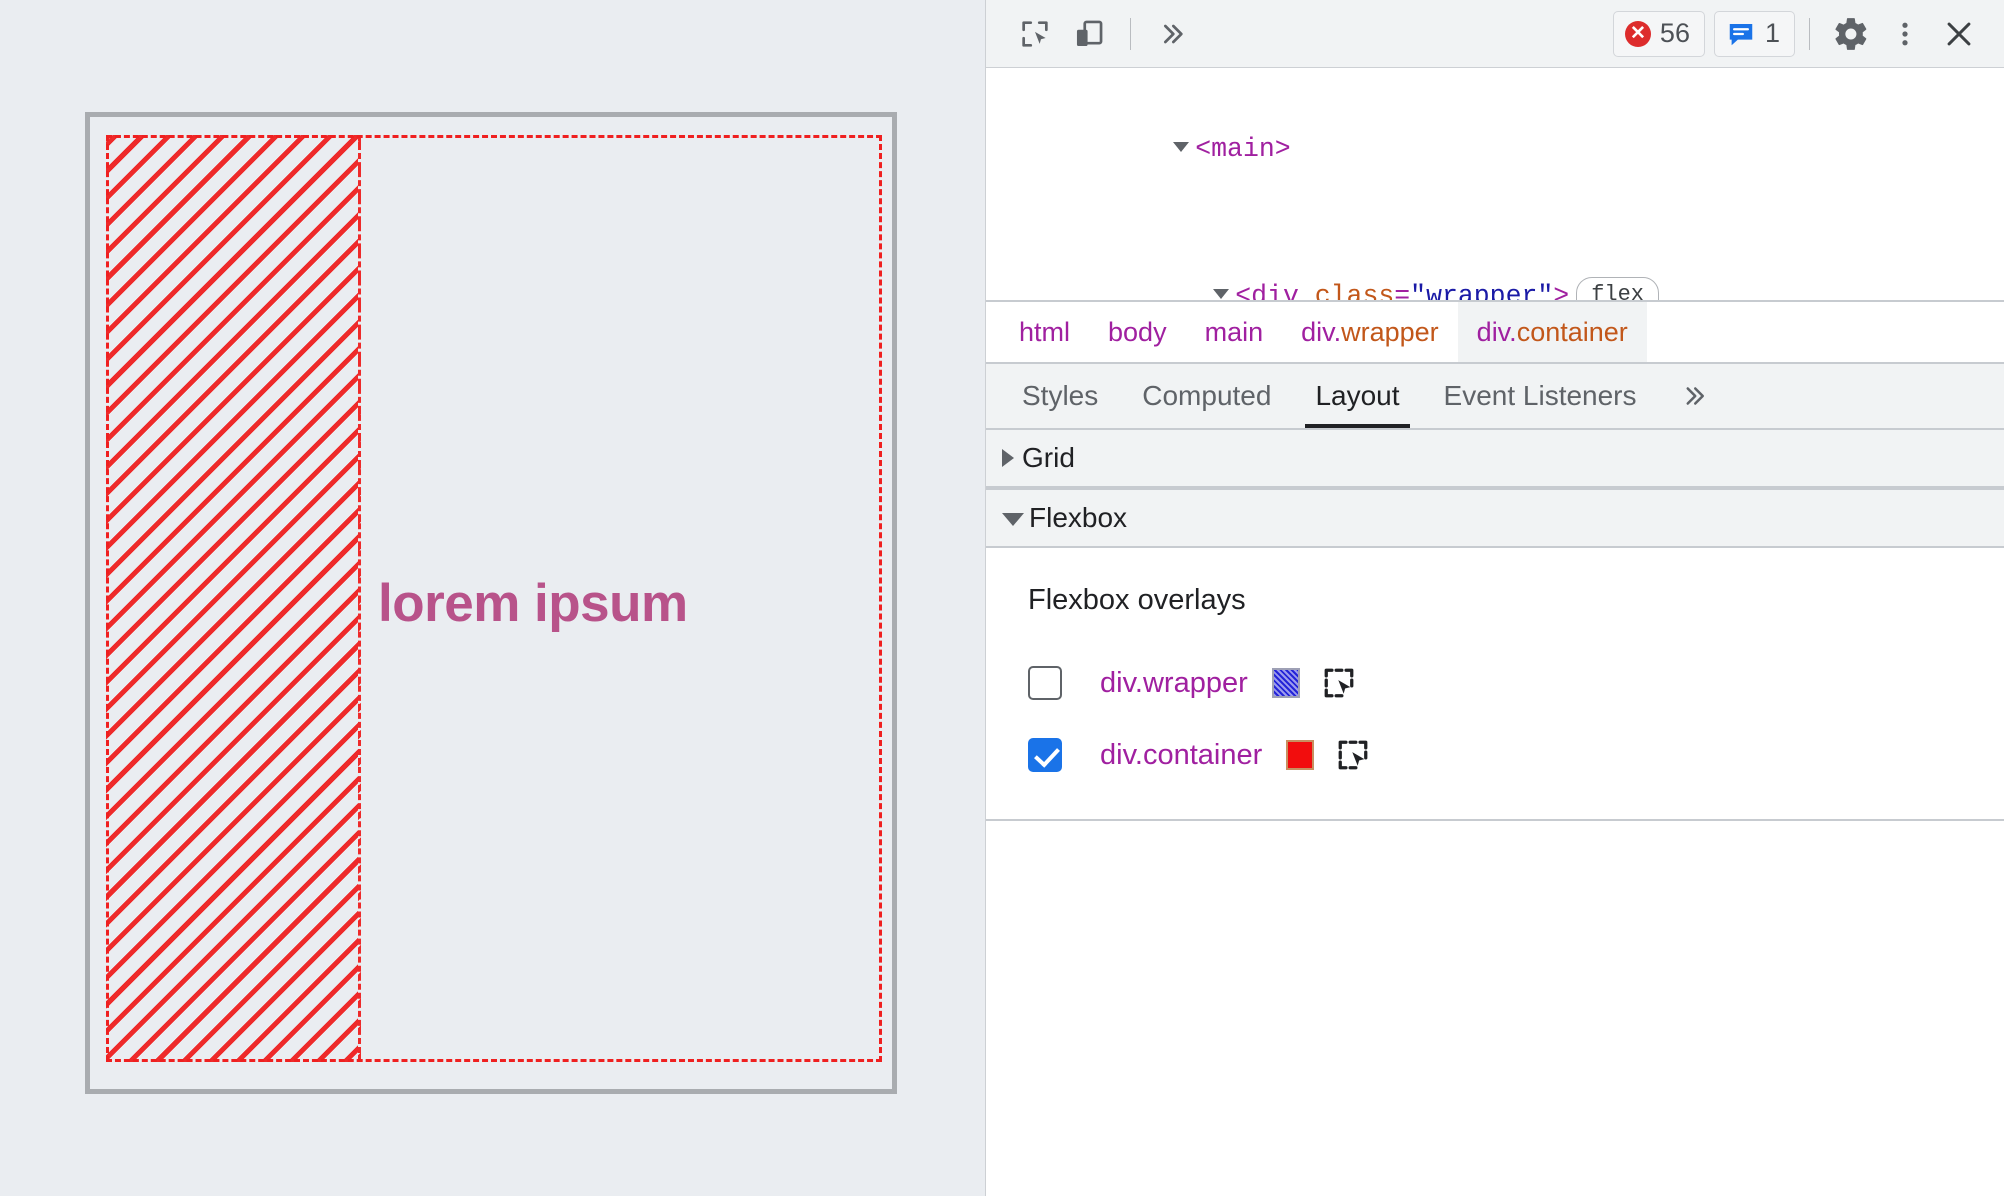 Image resolution: width=2004 pixels, height=1196 pixels. I want to click on inspect-element-icon, so click(1035, 34).